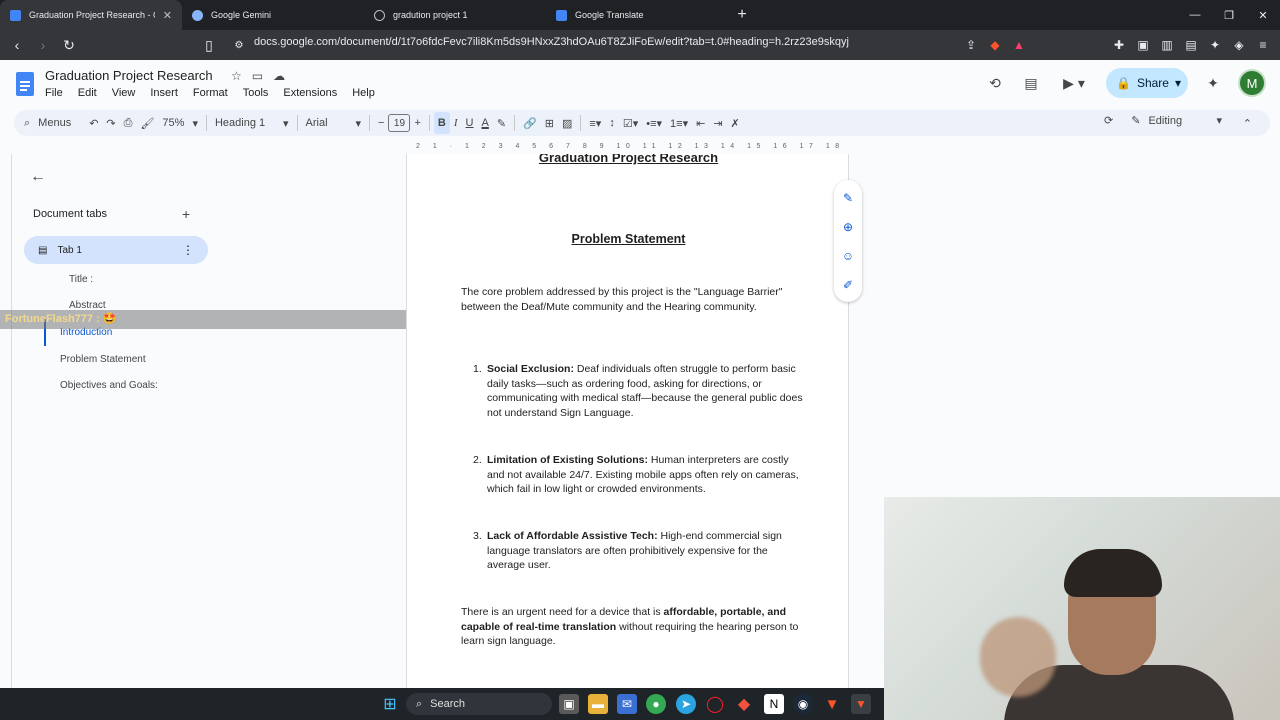 This screenshot has width=1280, height=720. What do you see at coordinates (54, 123) in the screenshot?
I see `menus-search-label: Menus` at bounding box center [54, 123].